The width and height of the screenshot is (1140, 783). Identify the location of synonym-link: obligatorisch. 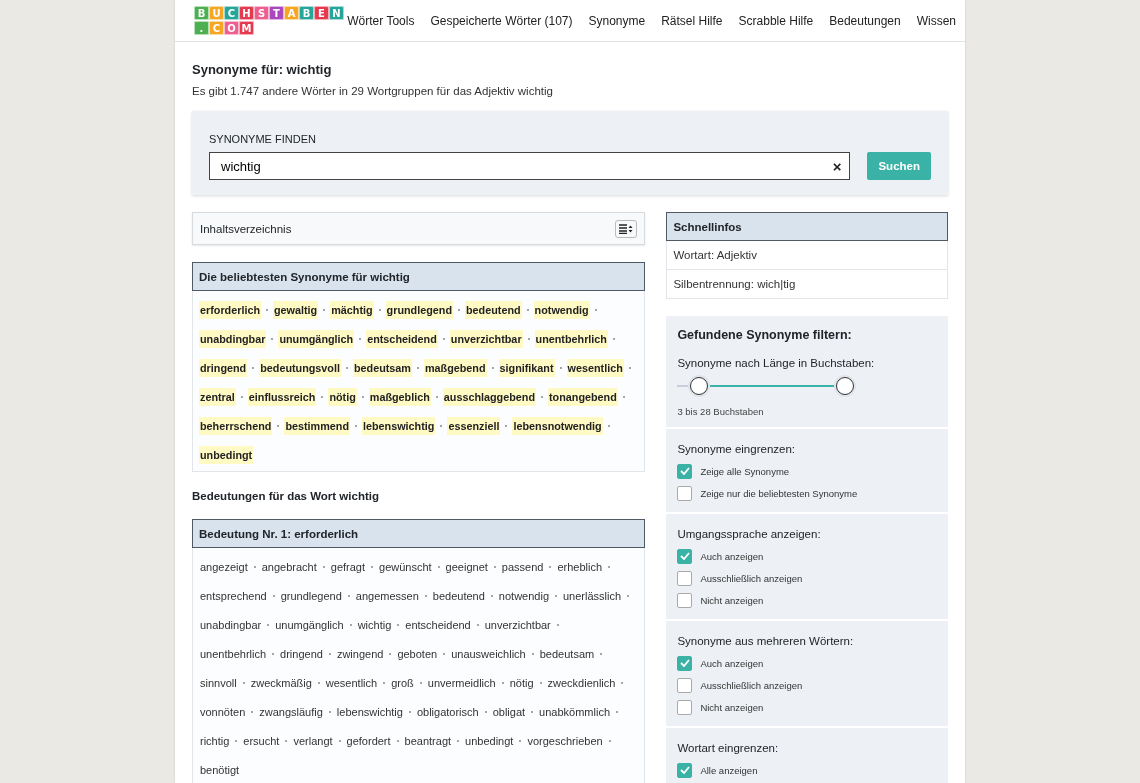
(447, 711).